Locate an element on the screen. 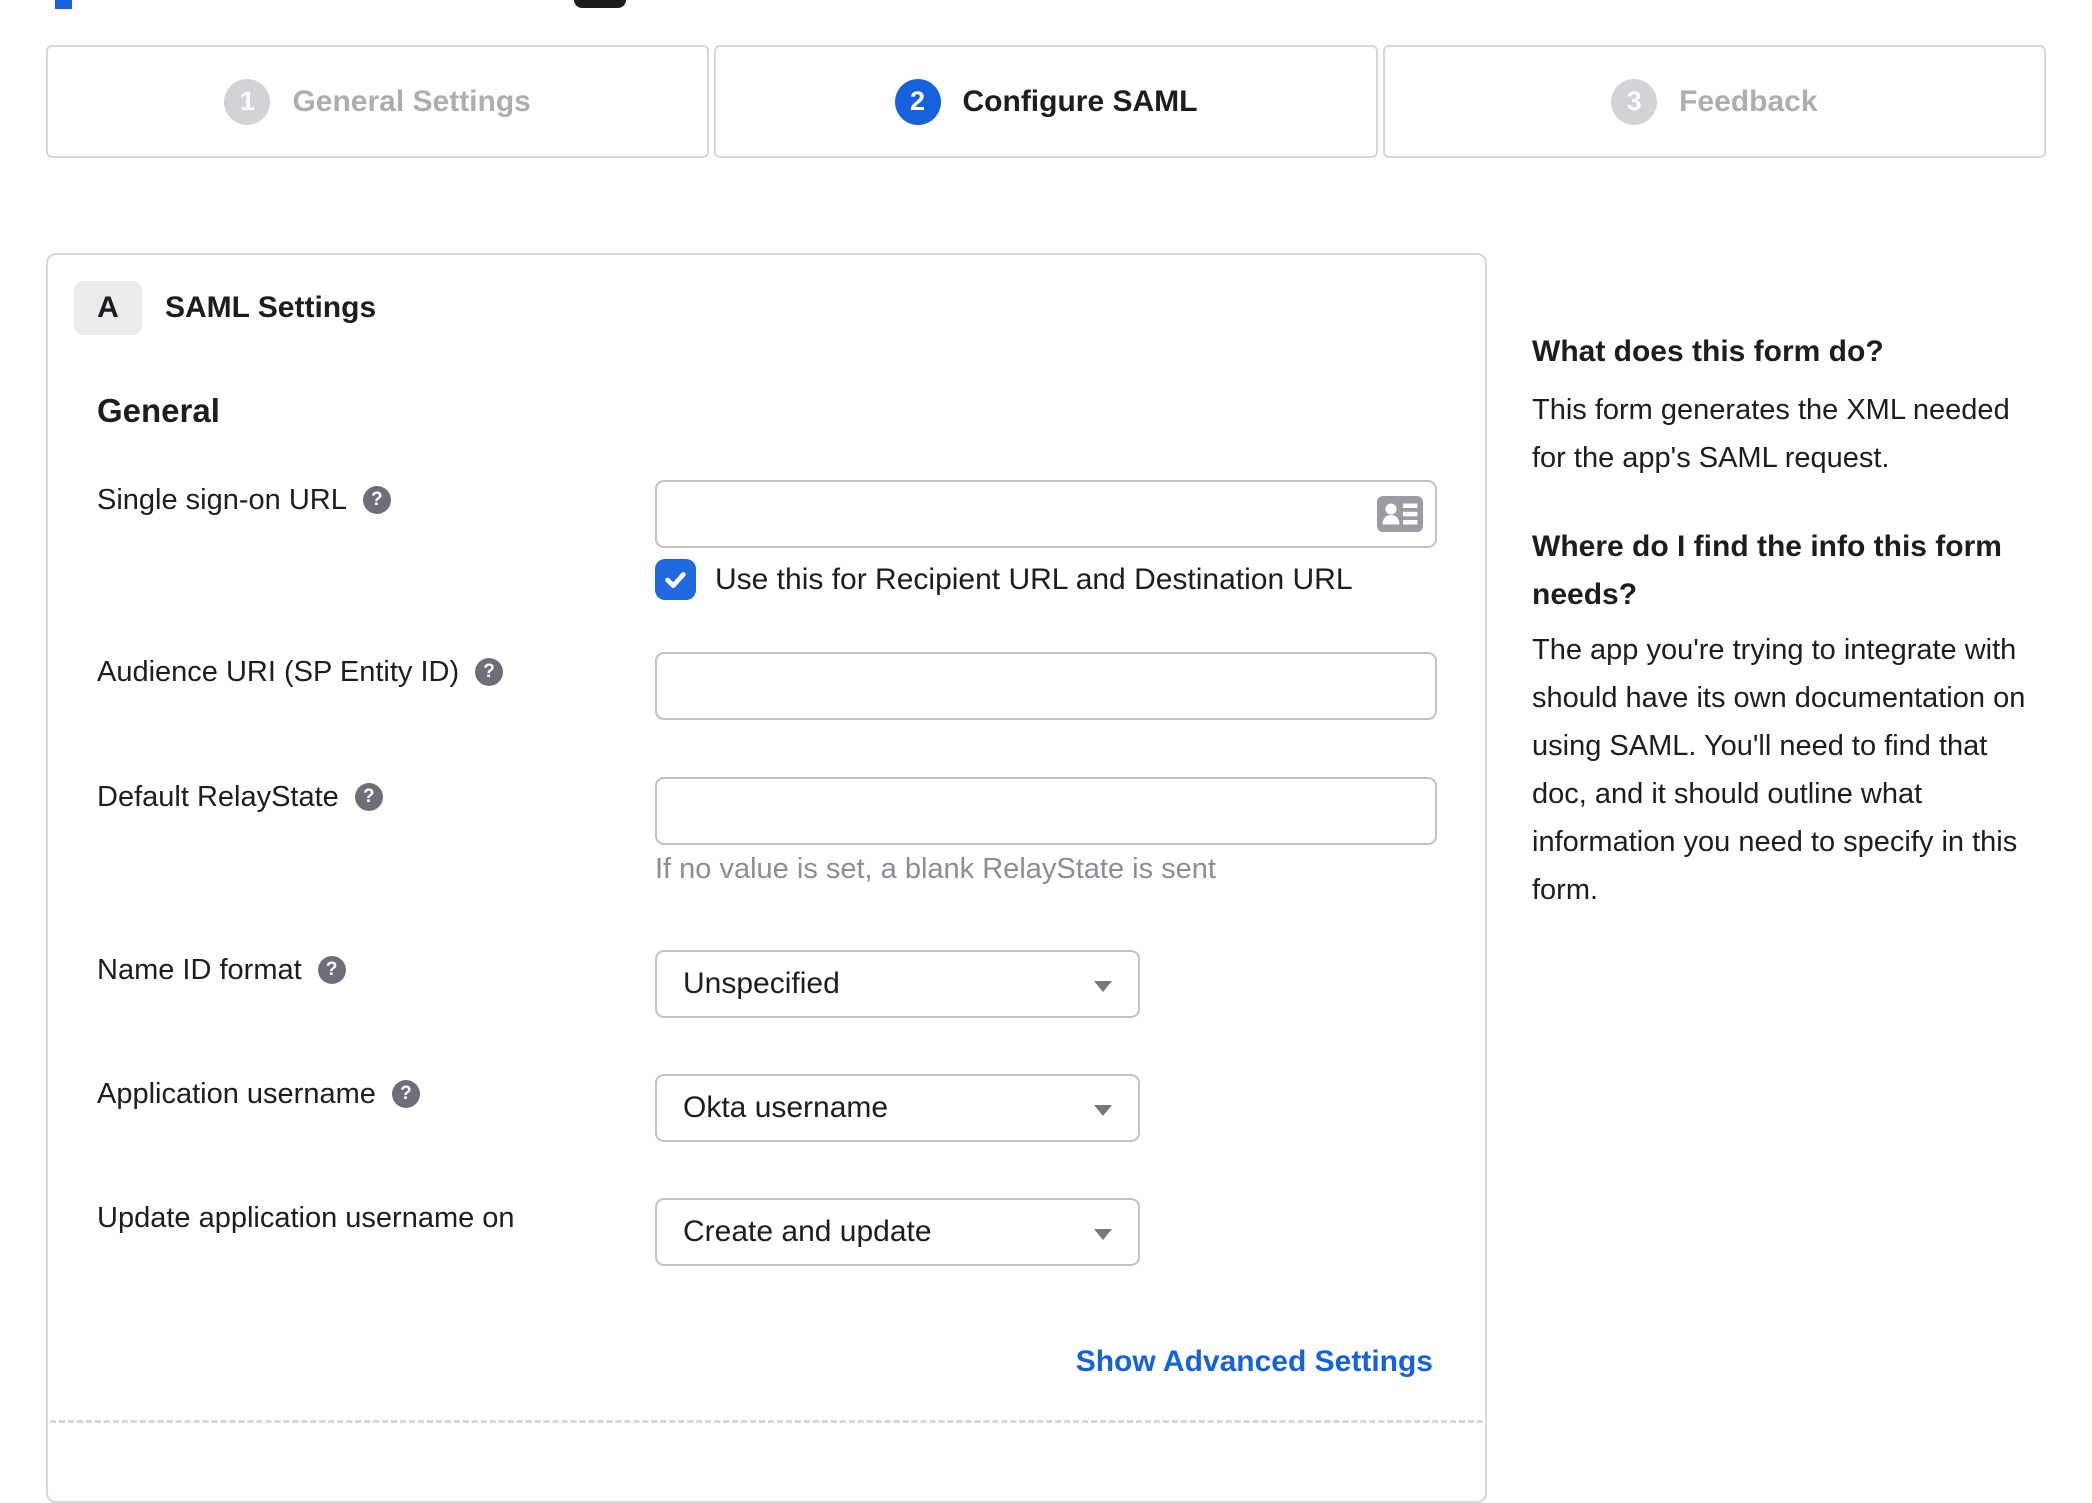 The height and width of the screenshot is (1503, 2092). clipped-dark-element is located at coordinates (600, 4).